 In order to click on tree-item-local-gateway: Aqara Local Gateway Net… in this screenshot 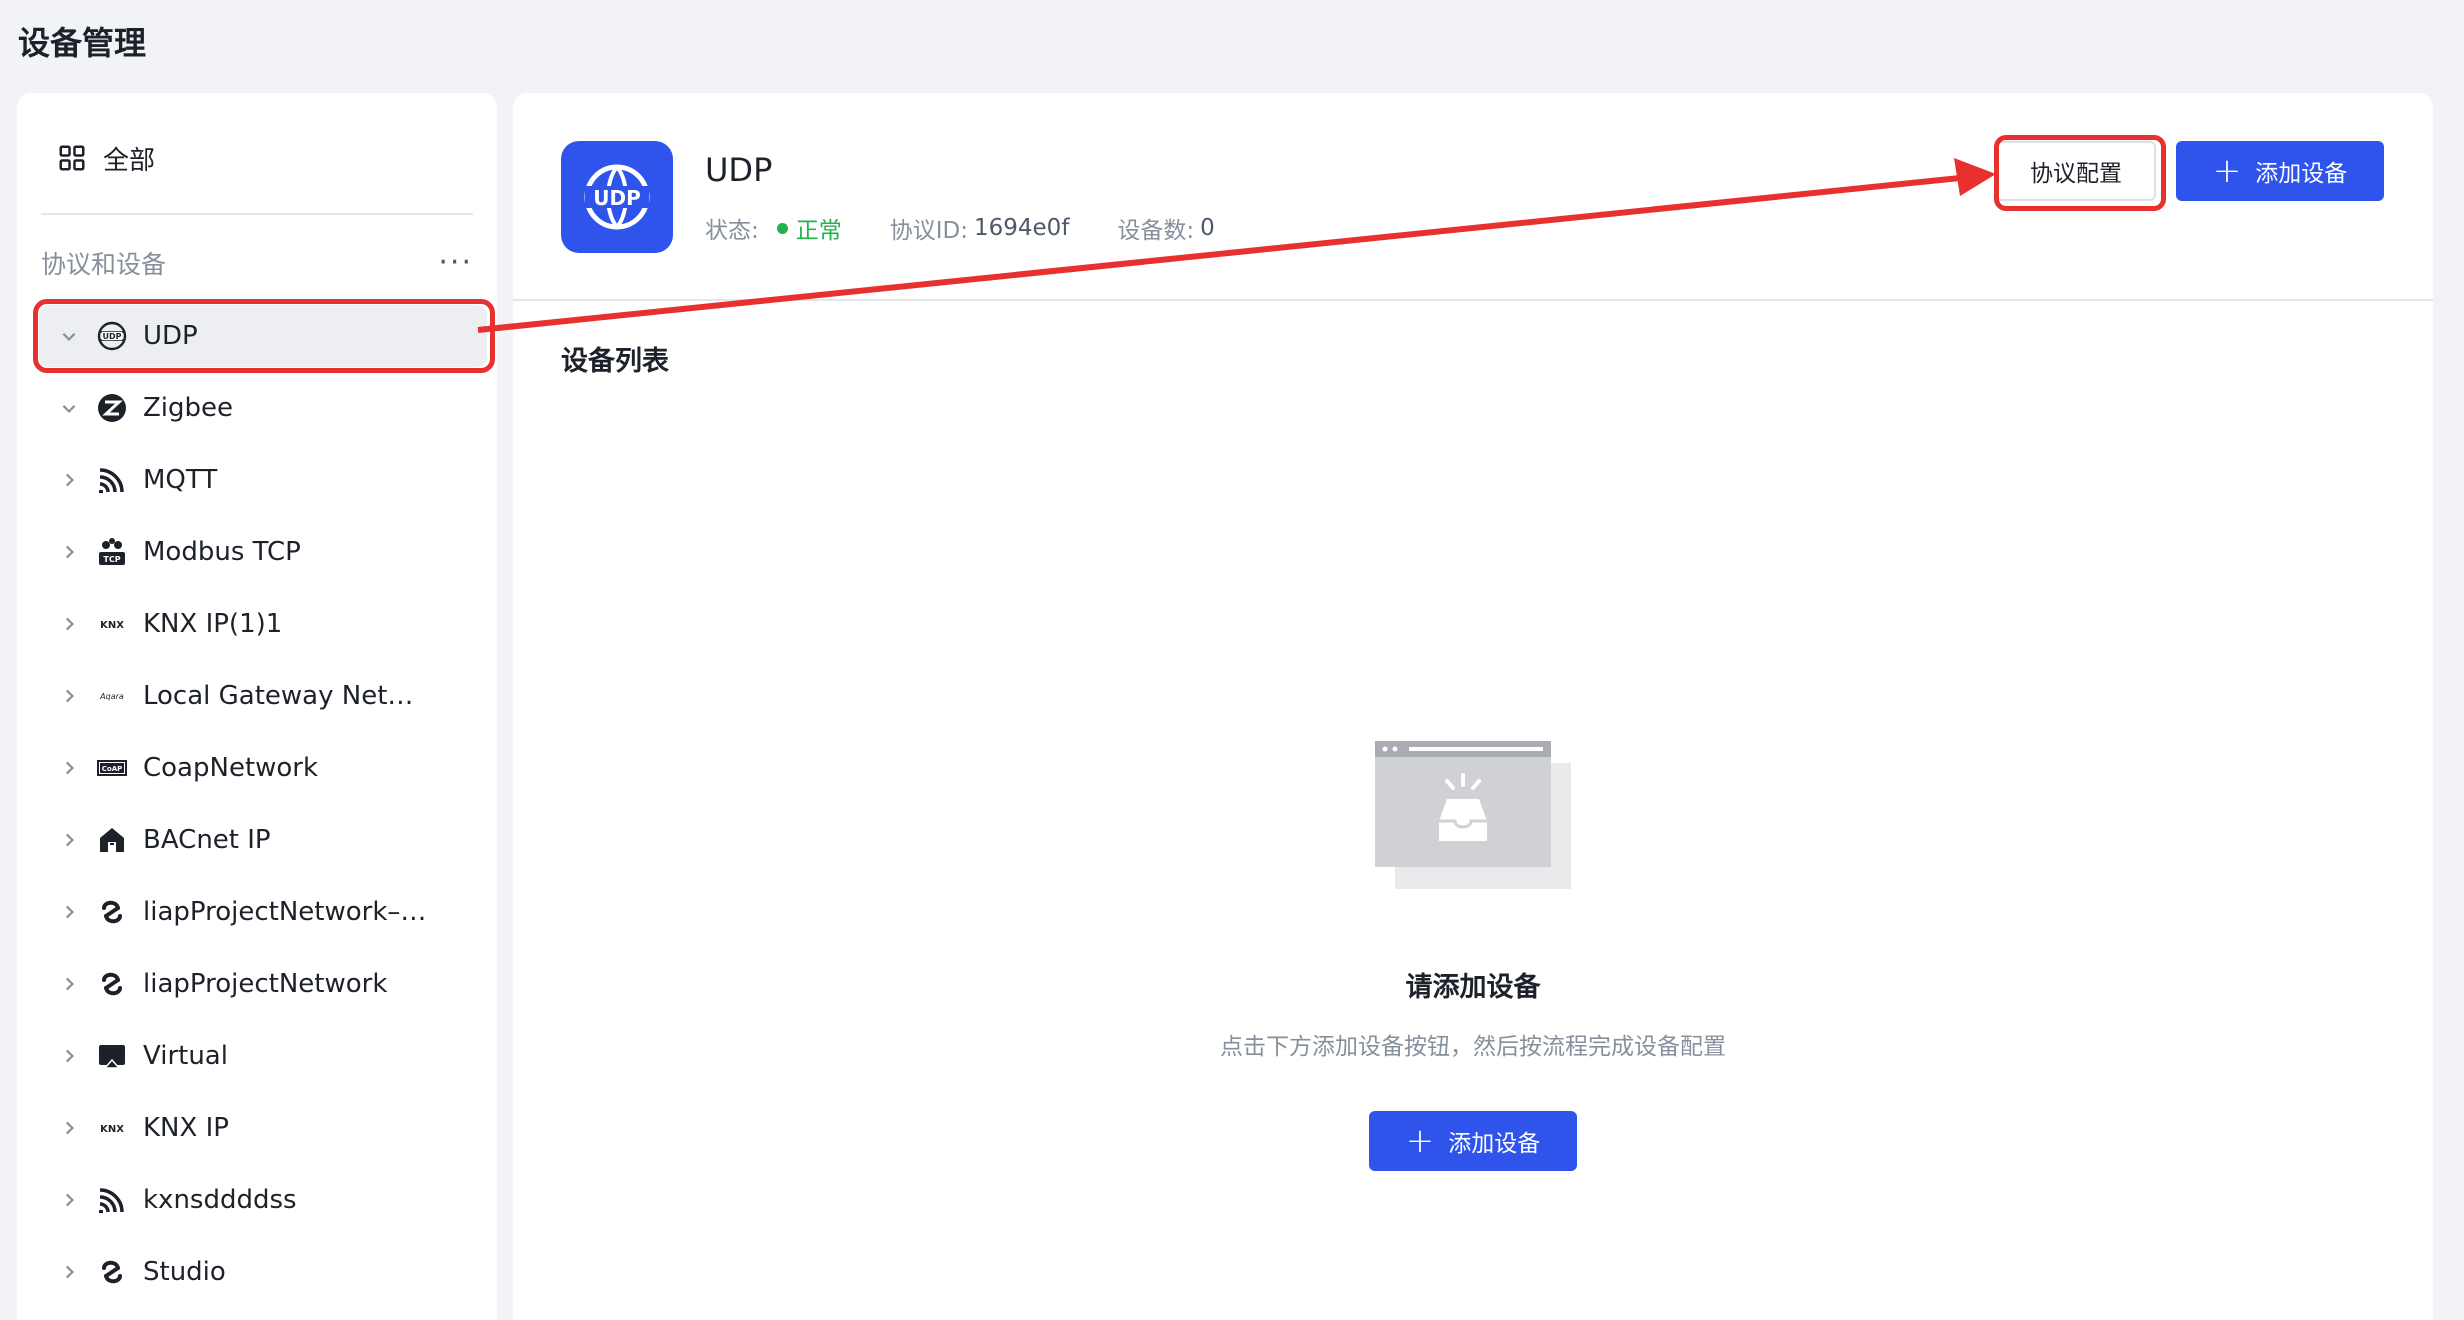, I will do `click(263, 696)`.